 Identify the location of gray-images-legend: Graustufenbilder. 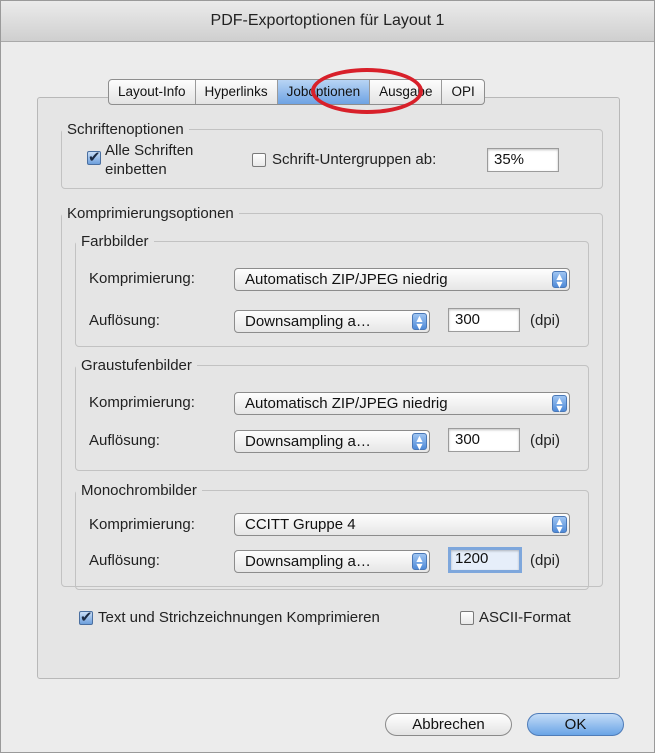
(136, 365).